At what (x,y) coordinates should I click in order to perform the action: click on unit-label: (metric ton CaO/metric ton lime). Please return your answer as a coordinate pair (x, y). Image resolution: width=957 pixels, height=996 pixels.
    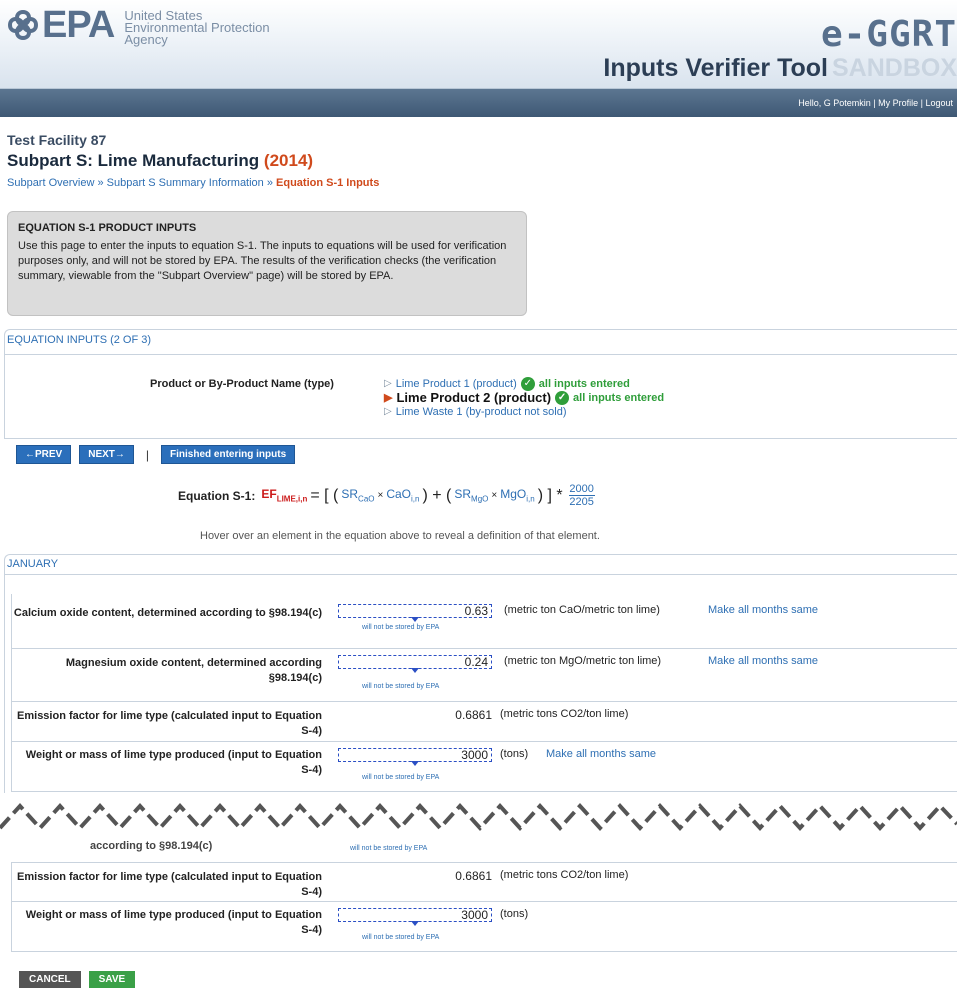
    Looking at the image, I should click on (582, 610).